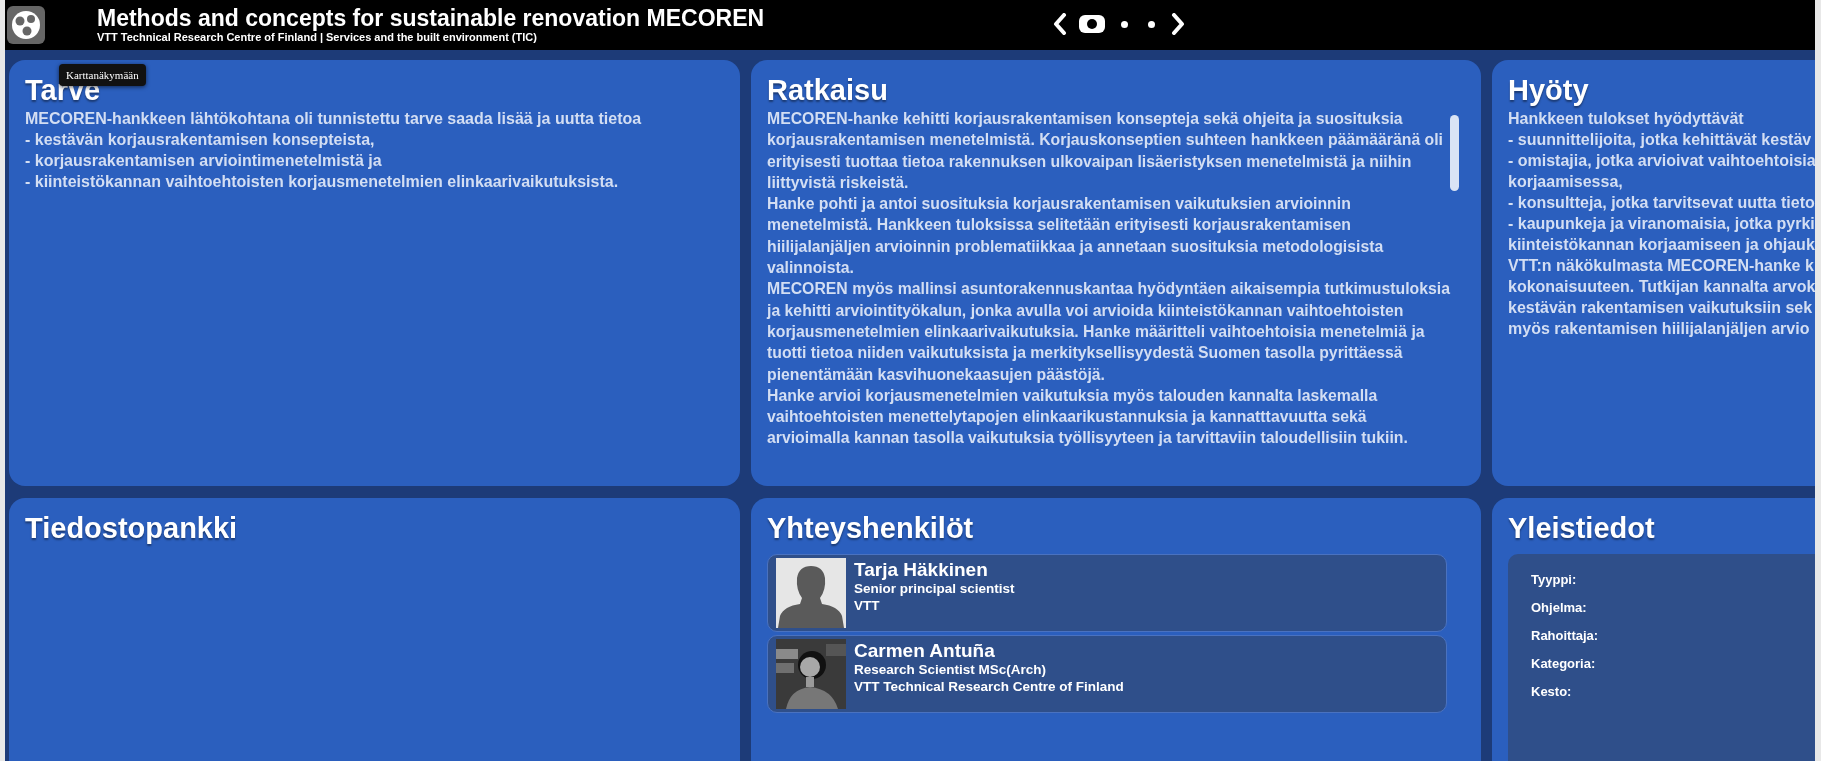 Image resolution: width=1821 pixels, height=761 pixels. What do you see at coordinates (1107, 674) in the screenshot?
I see `contact-card: Carmen Antuña Research Scientist MSc(Arch) VTT Technical Research Centre of Finland` at bounding box center [1107, 674].